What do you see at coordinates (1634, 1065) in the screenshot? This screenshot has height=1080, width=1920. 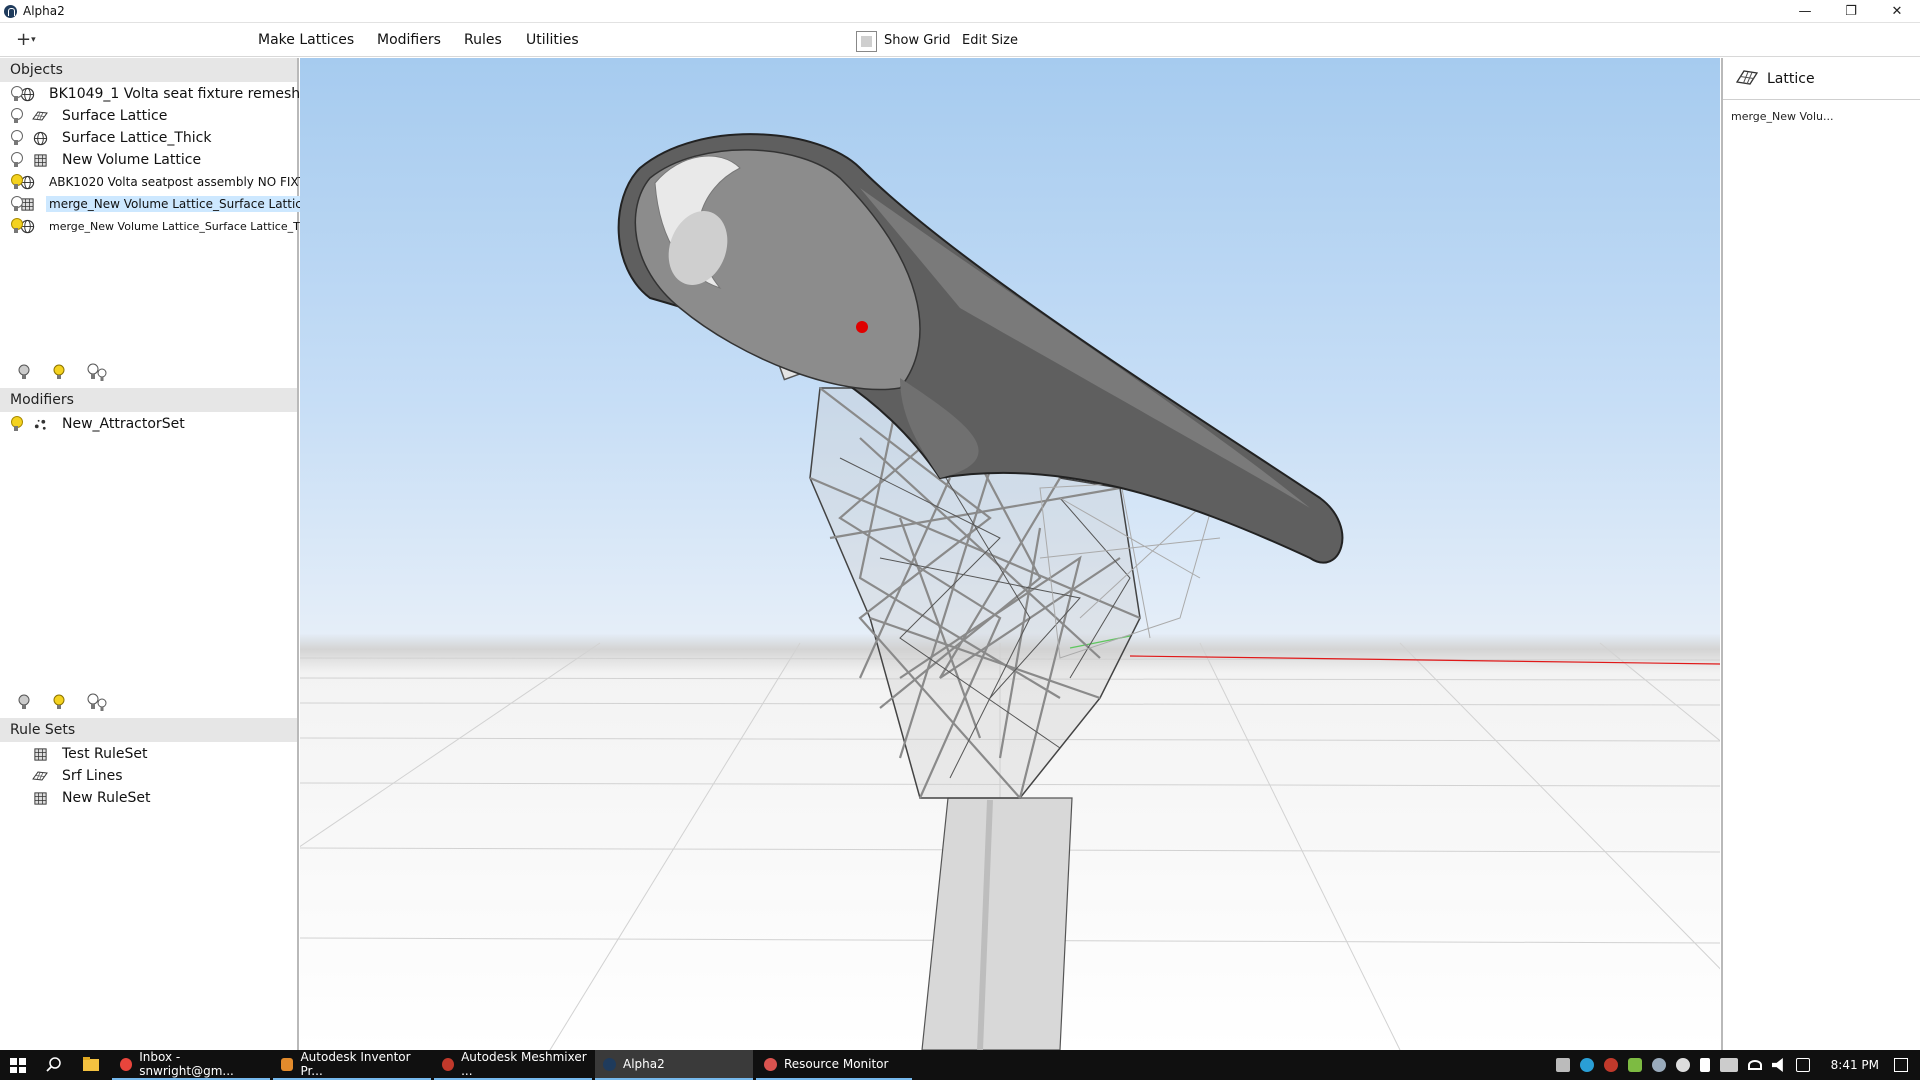 I see `sync-icon` at bounding box center [1634, 1065].